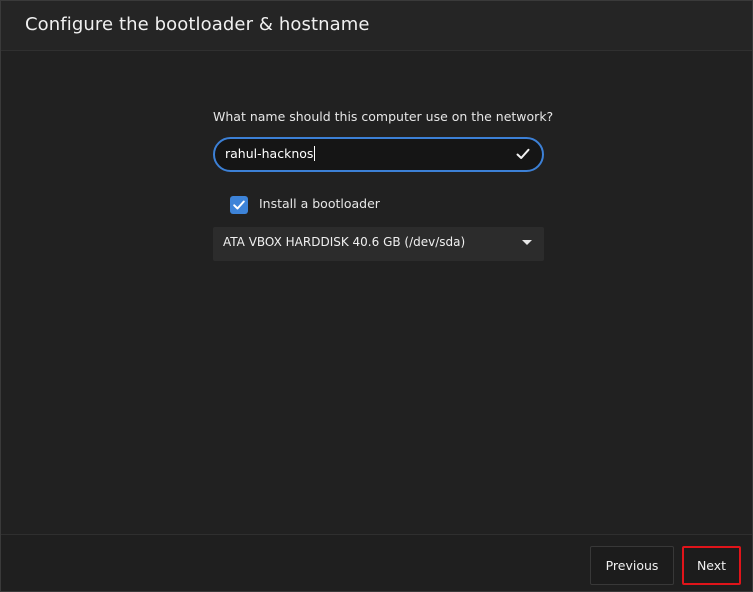  What do you see at coordinates (523, 153) in the screenshot?
I see `checkmark-icon` at bounding box center [523, 153].